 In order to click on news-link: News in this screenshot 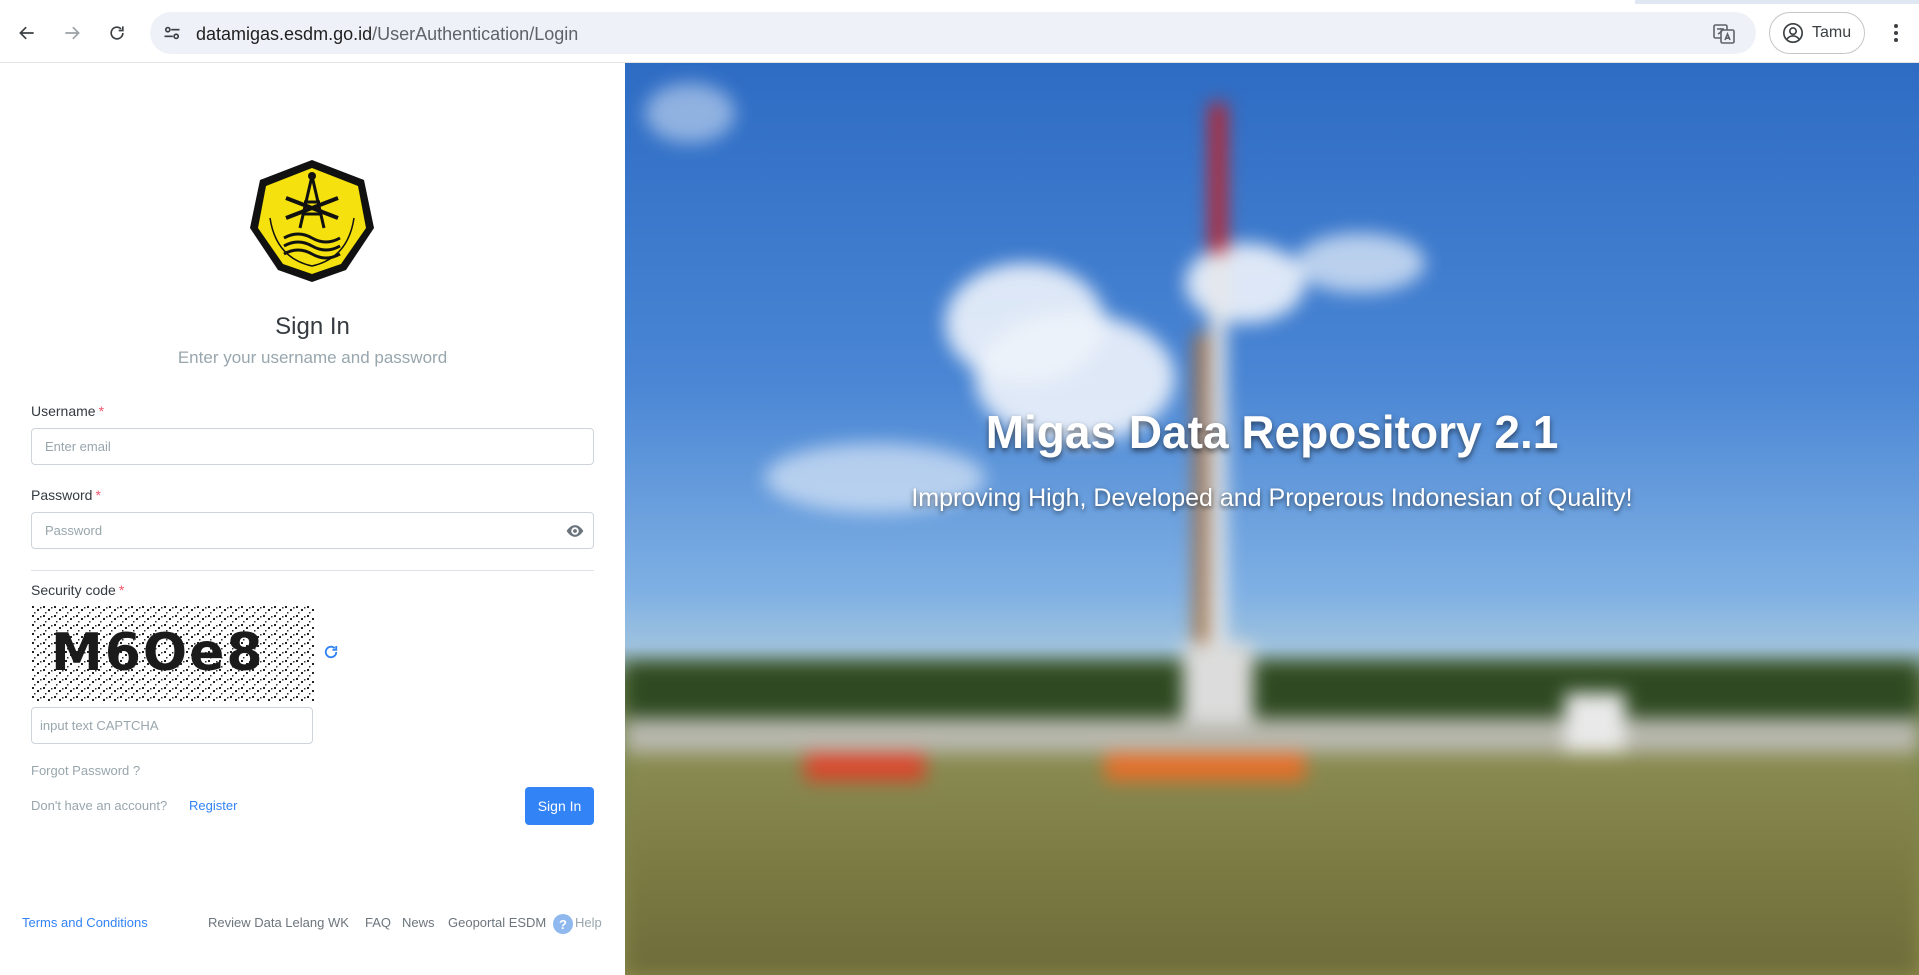, I will do `click(418, 922)`.